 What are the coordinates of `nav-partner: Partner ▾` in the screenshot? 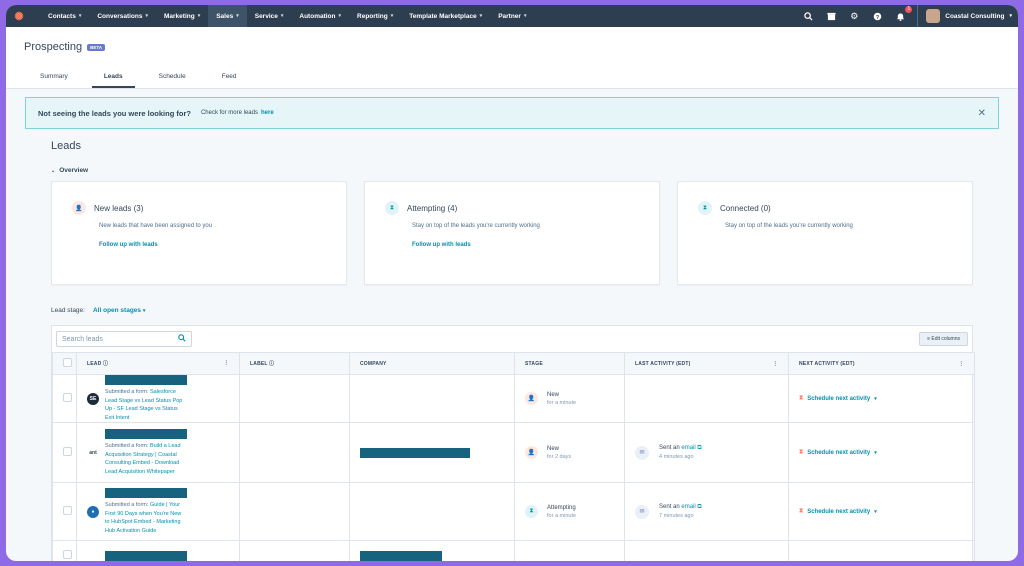 It's located at (512, 16).